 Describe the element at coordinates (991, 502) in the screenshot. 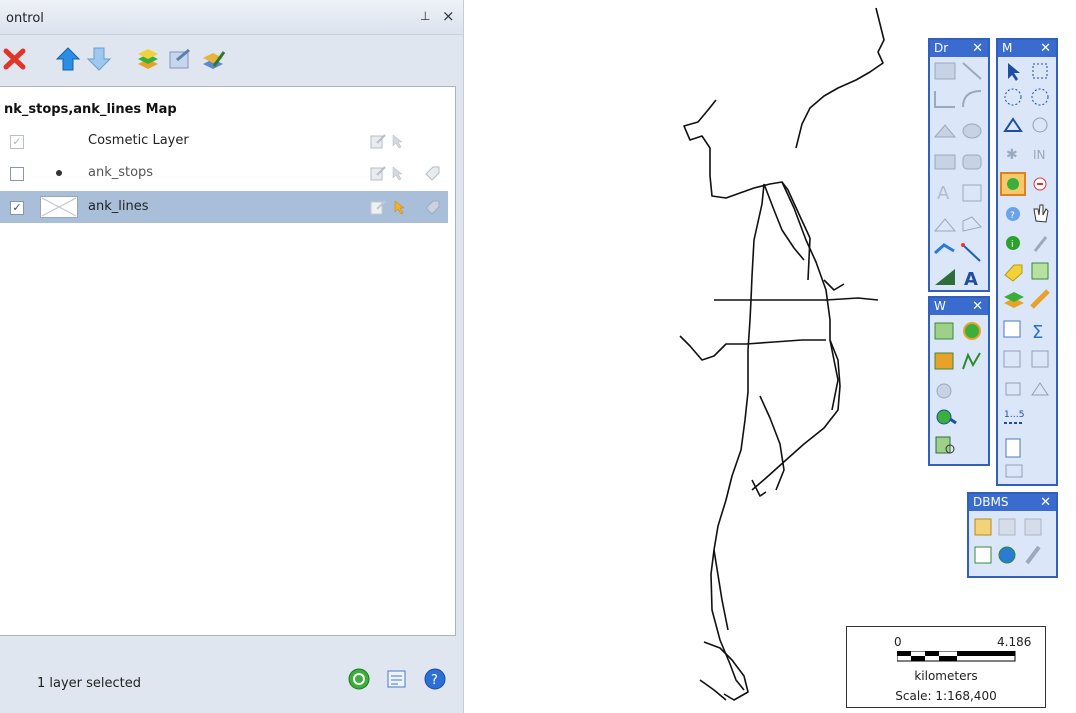

I see `dbms-toolbar-label: DBMS` at that location.